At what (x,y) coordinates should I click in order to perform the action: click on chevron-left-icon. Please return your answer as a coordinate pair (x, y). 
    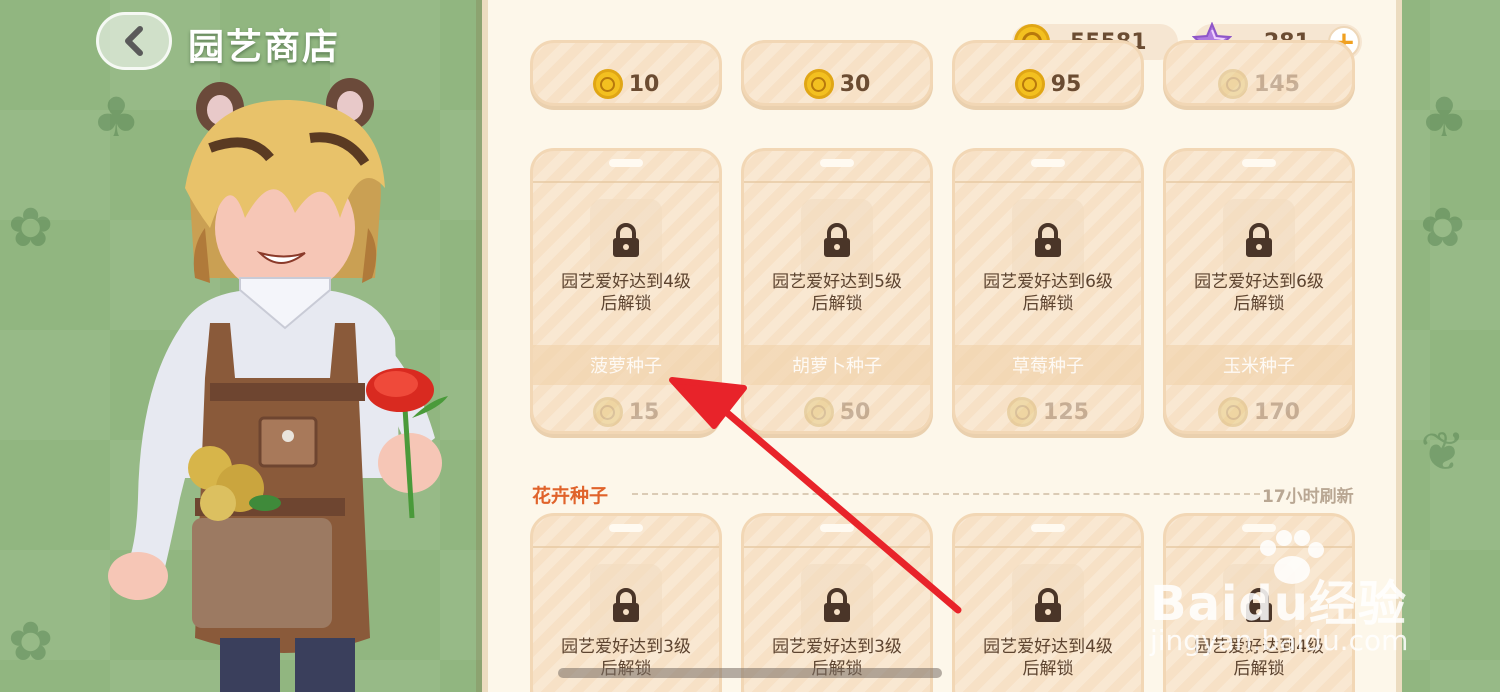
    Looking at the image, I should click on (134, 41).